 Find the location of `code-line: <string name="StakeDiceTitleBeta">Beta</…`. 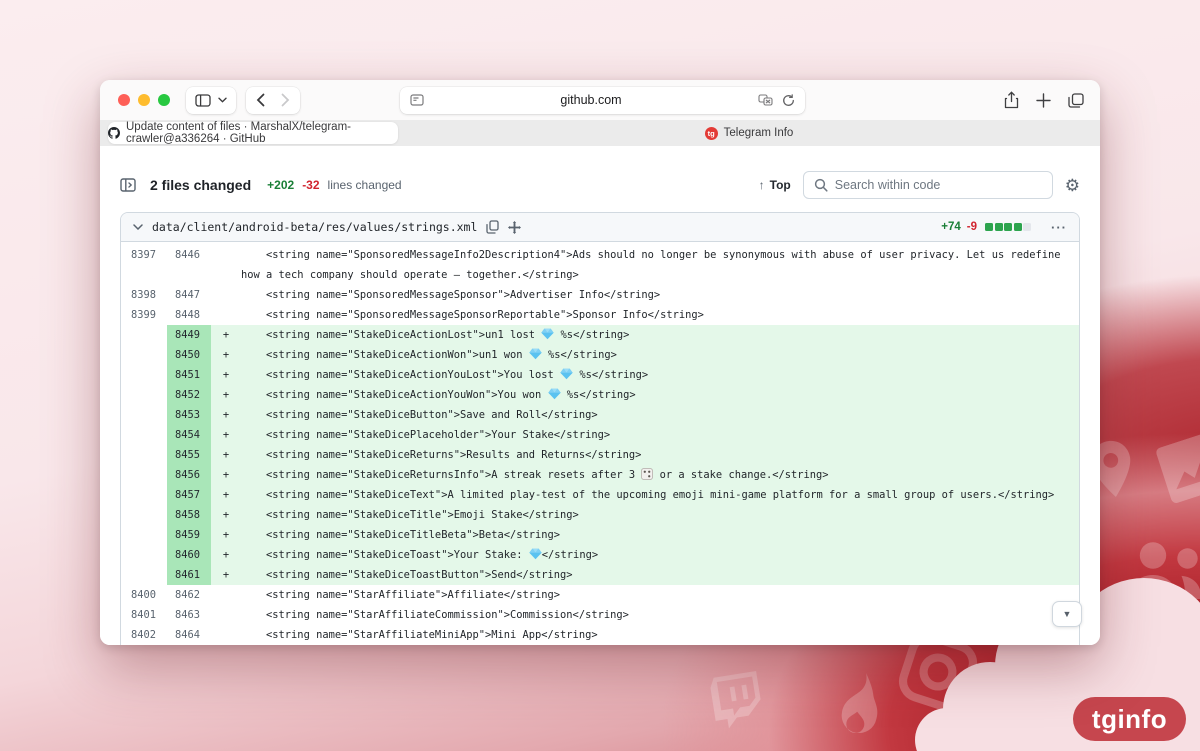

code-line: <string name="StakeDiceTitleBeta">Beta</… is located at coordinates (660, 535).